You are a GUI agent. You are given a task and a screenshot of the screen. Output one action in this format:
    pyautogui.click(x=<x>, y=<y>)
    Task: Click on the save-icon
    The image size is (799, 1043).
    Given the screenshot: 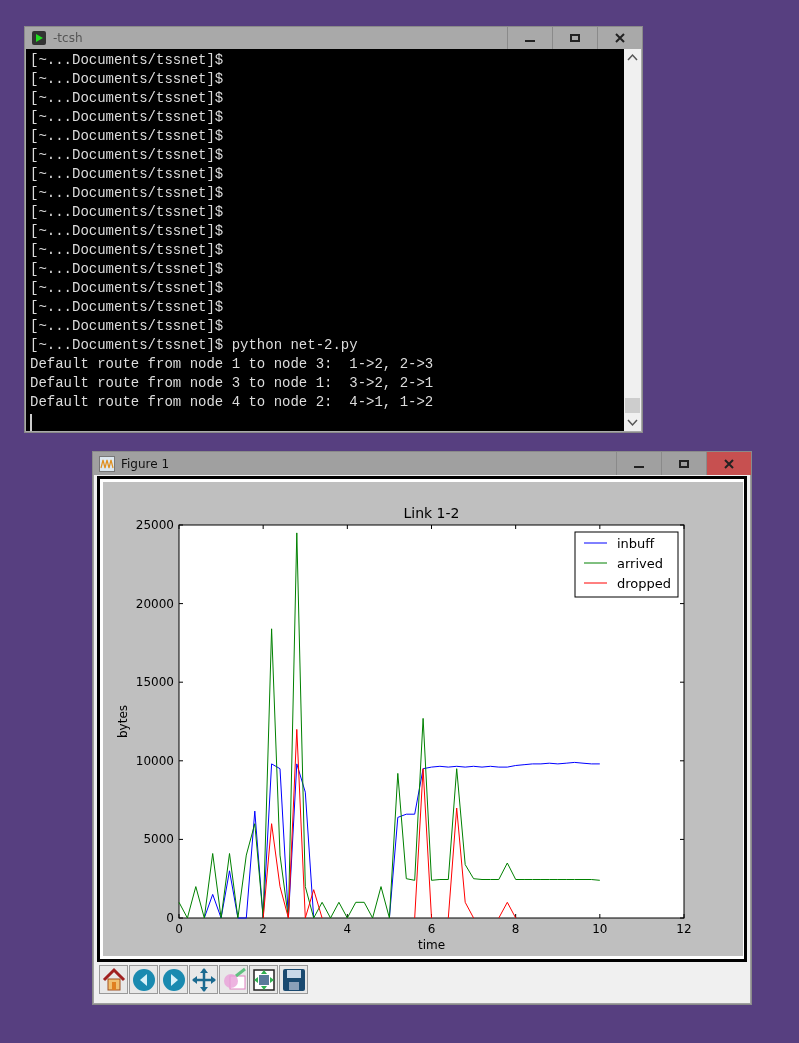 What is the action you would take?
    pyautogui.click(x=293, y=979)
    